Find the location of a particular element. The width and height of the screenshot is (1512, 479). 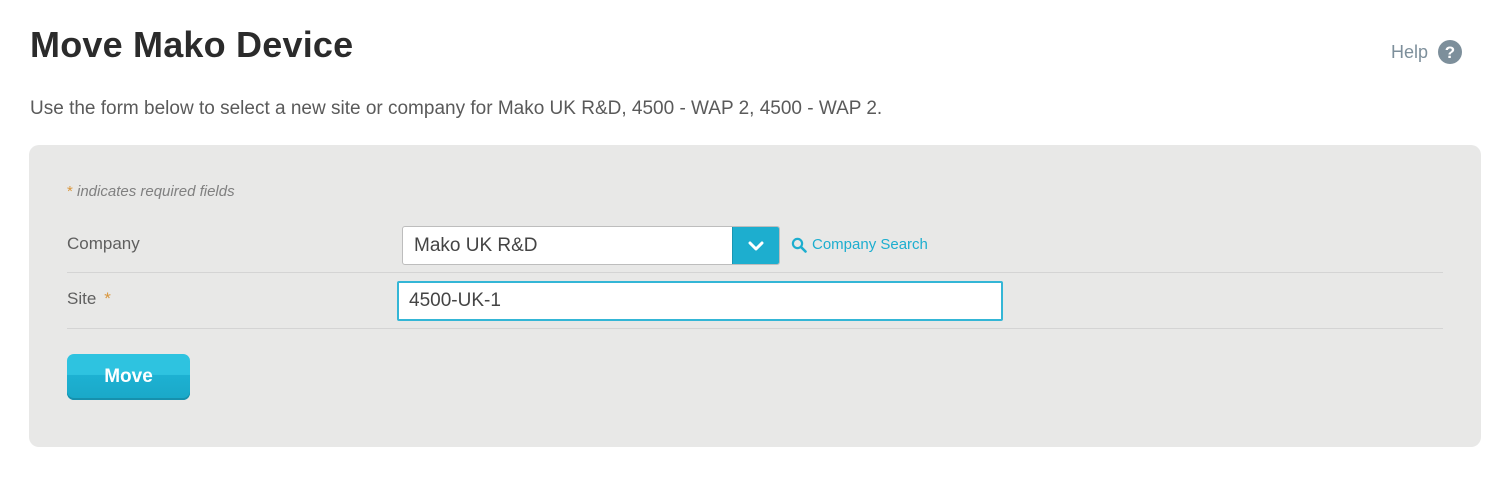

required-fields-note: * indicates required fields is located at coordinates (151, 191).